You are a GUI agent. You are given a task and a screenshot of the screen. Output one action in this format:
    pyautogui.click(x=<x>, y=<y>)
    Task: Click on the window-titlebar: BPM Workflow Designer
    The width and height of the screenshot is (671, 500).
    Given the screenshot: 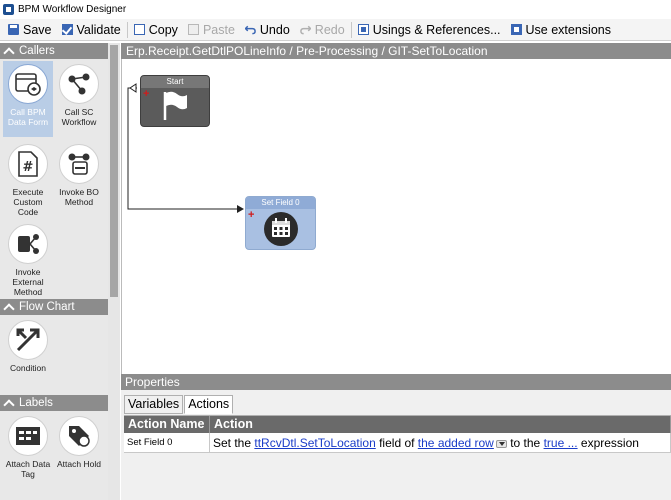 What is the action you would take?
    pyautogui.click(x=335, y=9)
    